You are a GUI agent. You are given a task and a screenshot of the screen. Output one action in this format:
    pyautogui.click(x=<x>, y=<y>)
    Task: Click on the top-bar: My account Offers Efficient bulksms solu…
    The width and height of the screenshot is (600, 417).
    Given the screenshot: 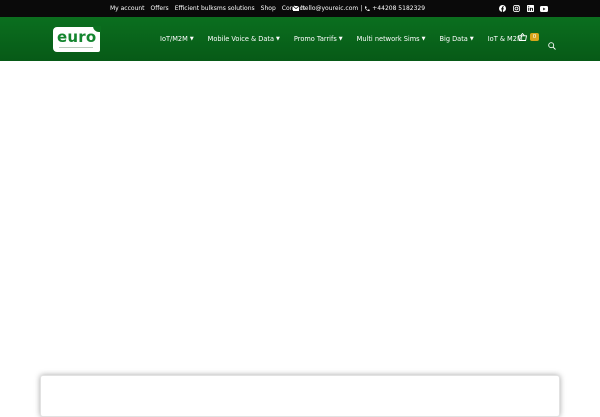 What is the action you would take?
    pyautogui.click(x=300, y=8)
    